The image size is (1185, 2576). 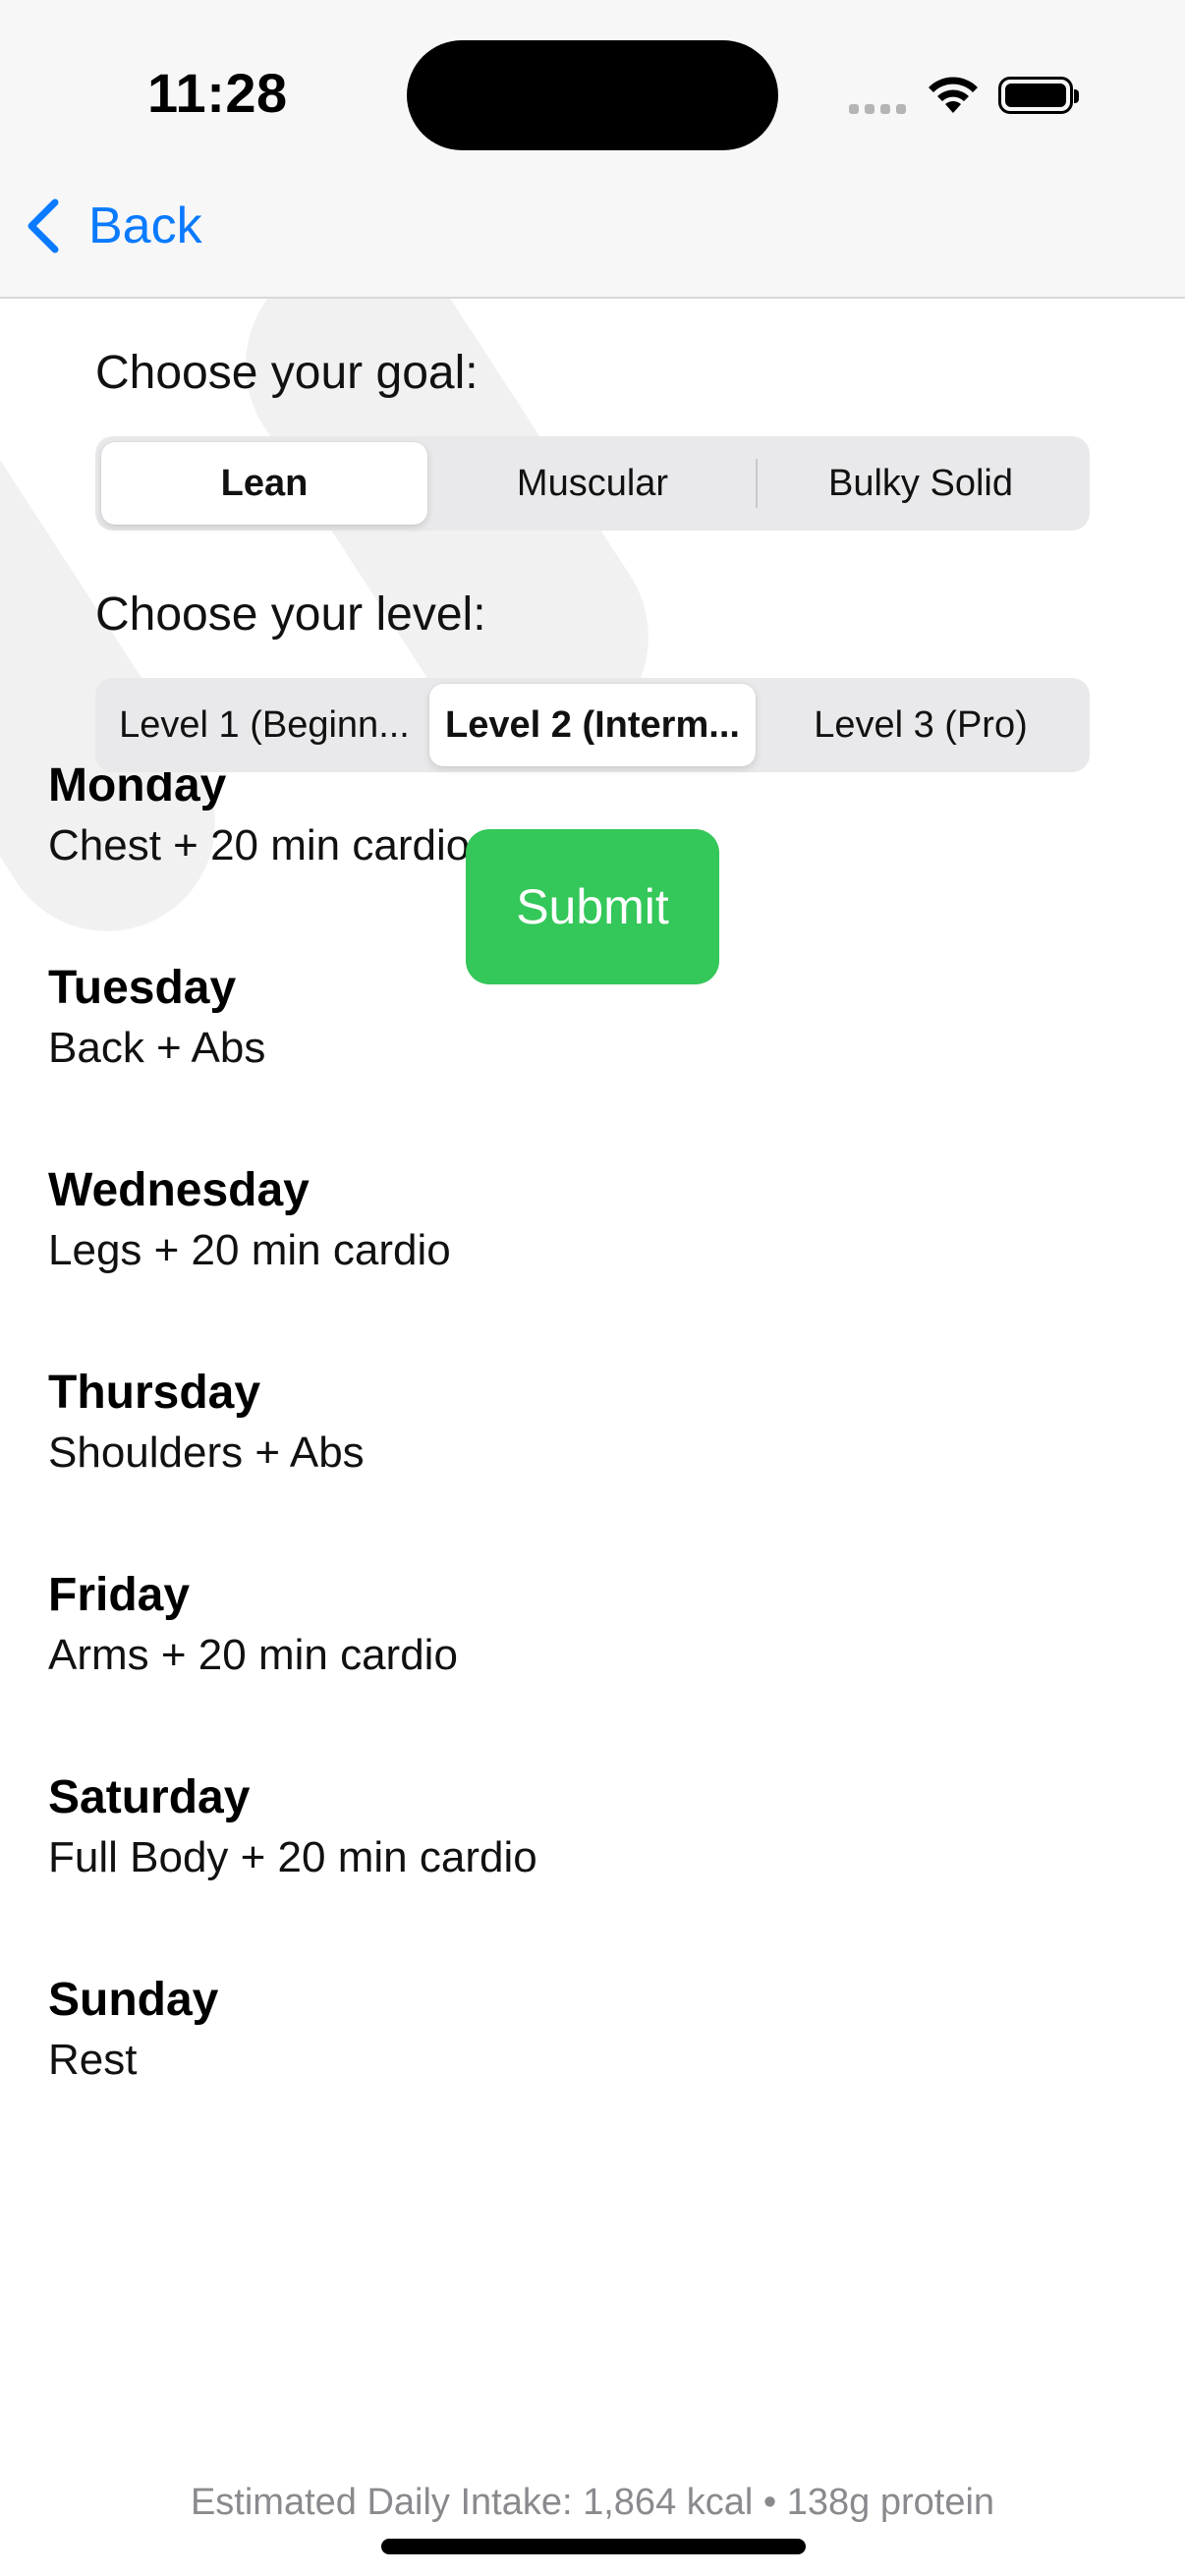 I want to click on list-item: Sunday Rest, so click(x=589, y=2072).